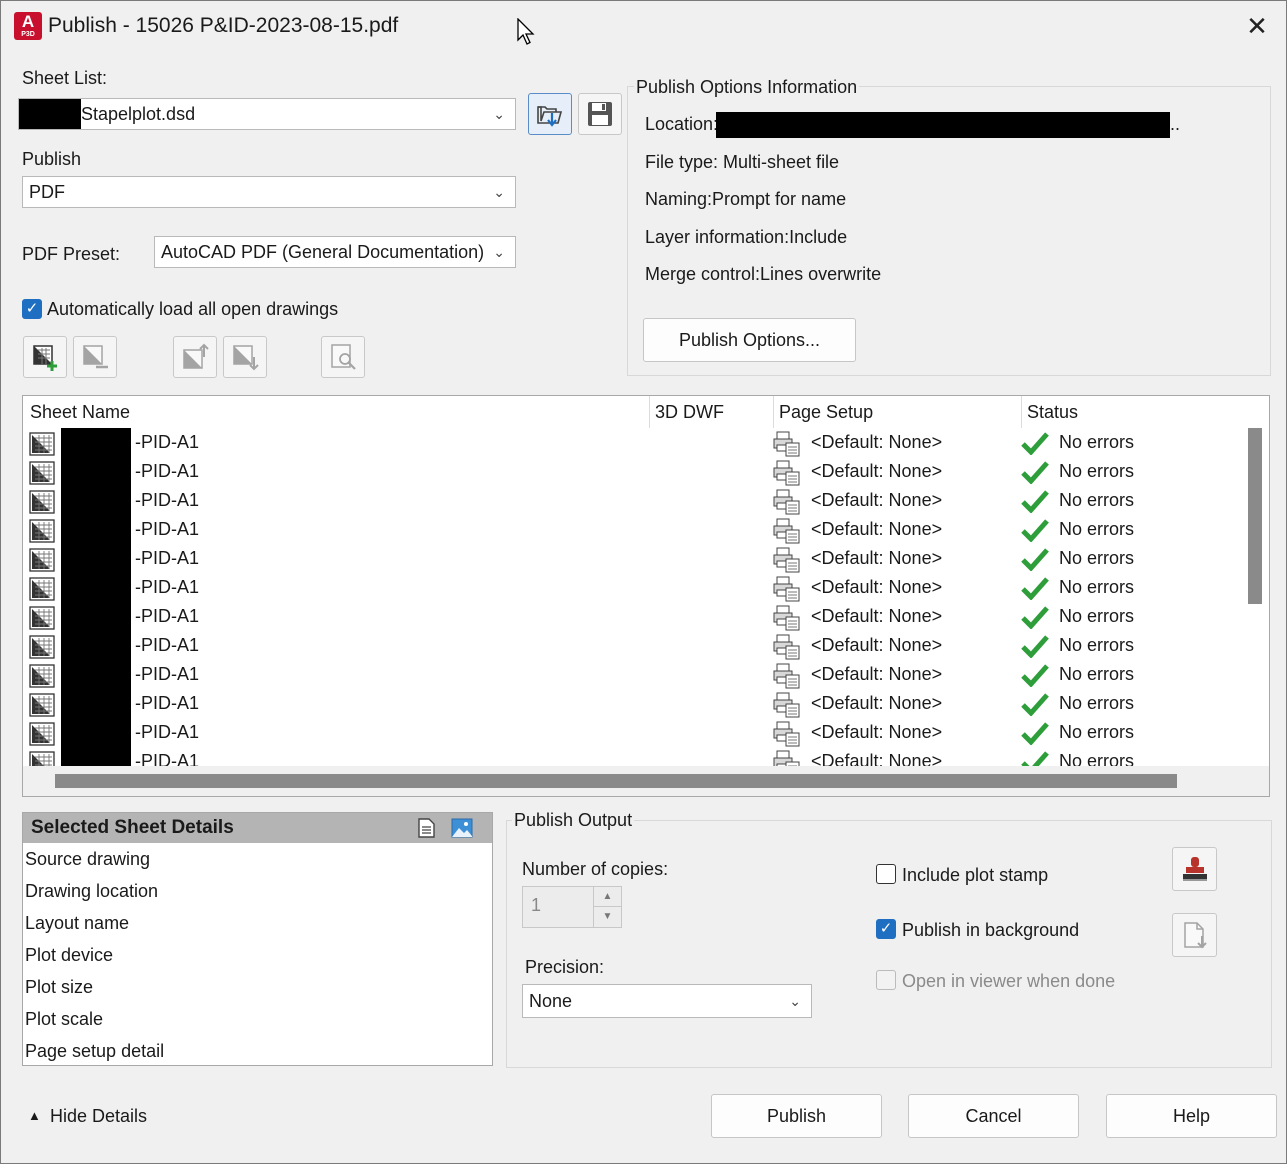  I want to click on precision-value: None, so click(551, 1001).